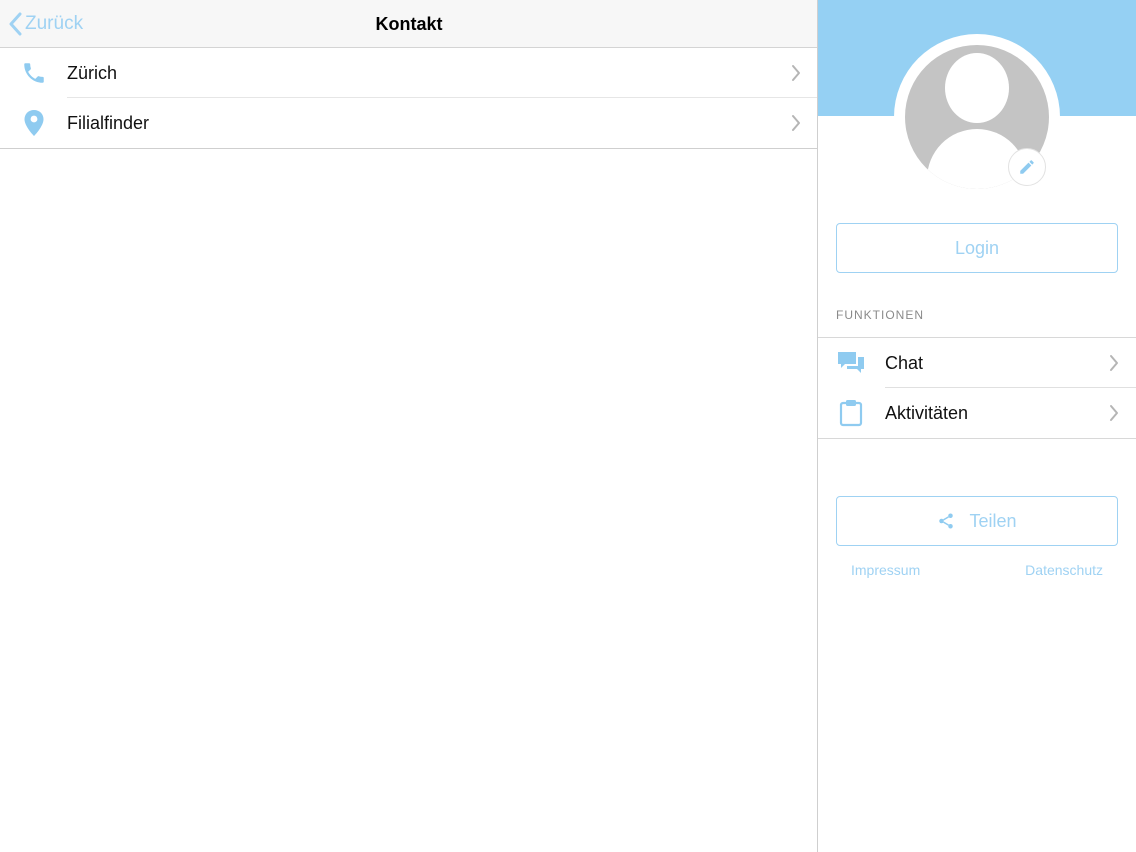 This screenshot has height=852, width=1136. I want to click on list-item-label: Zürich, so click(92, 73).